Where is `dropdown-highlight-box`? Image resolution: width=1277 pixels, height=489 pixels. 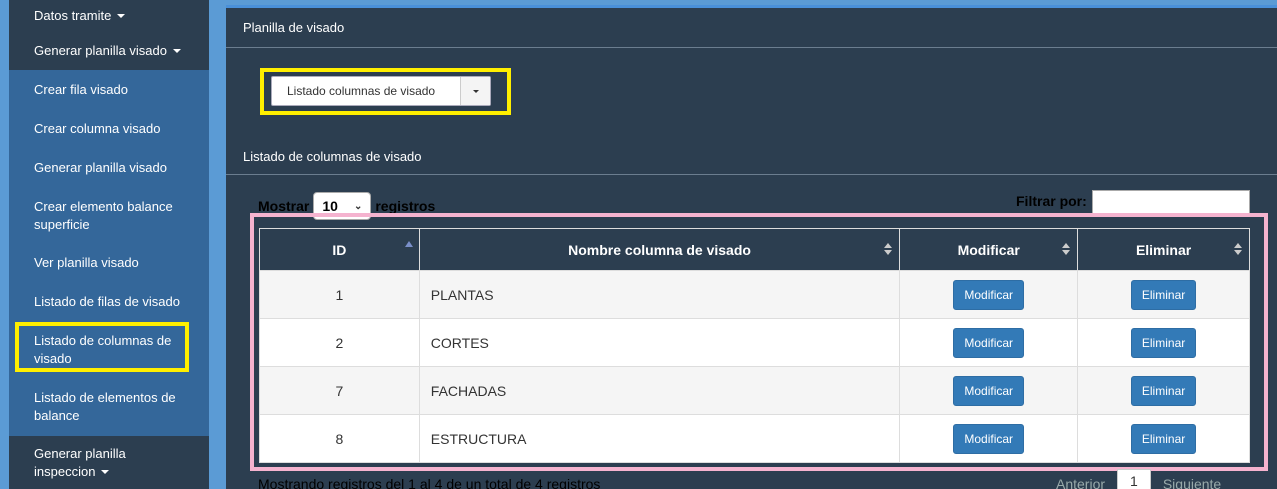 dropdown-highlight-box is located at coordinates (385, 91).